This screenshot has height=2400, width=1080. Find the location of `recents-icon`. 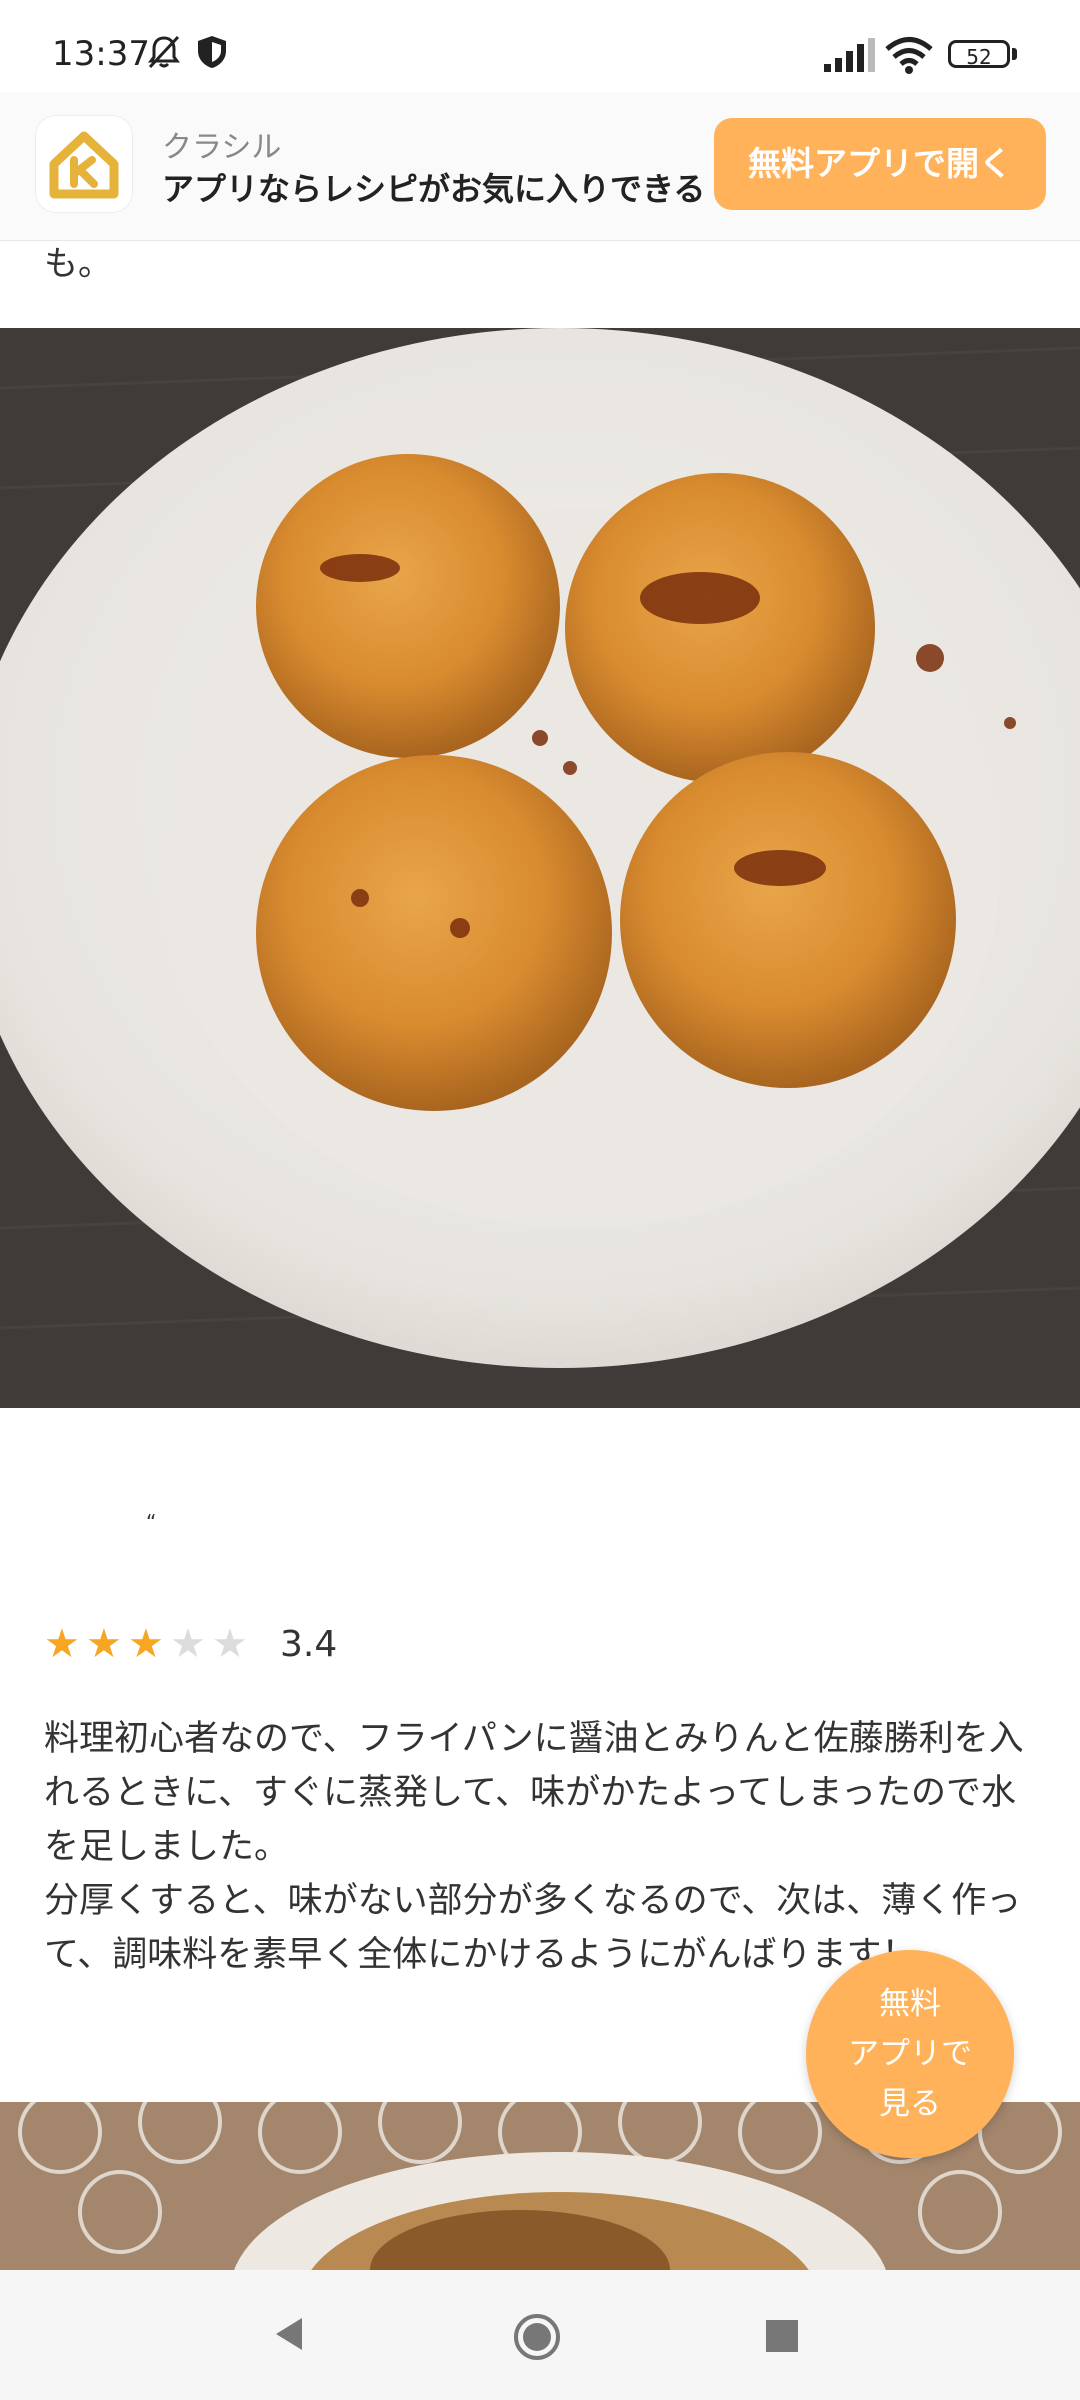

recents-icon is located at coordinates (782, 2338).